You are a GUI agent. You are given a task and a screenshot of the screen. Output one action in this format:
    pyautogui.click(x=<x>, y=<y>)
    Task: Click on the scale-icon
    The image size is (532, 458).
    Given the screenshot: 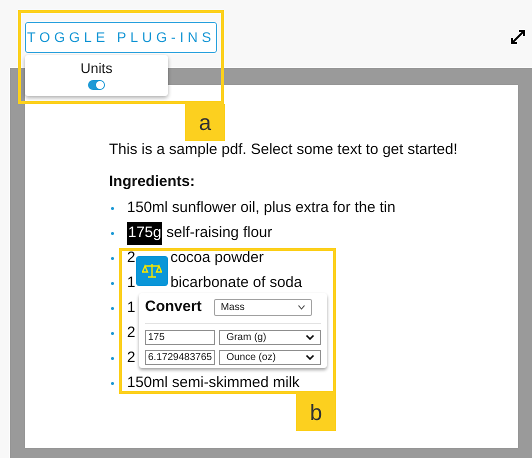 What is the action you would take?
    pyautogui.click(x=152, y=271)
    